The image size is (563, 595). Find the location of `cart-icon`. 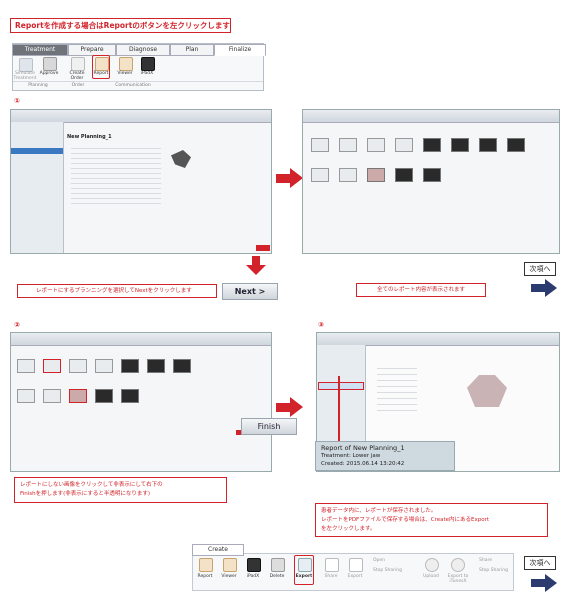

cart-icon is located at coordinates (78, 64).